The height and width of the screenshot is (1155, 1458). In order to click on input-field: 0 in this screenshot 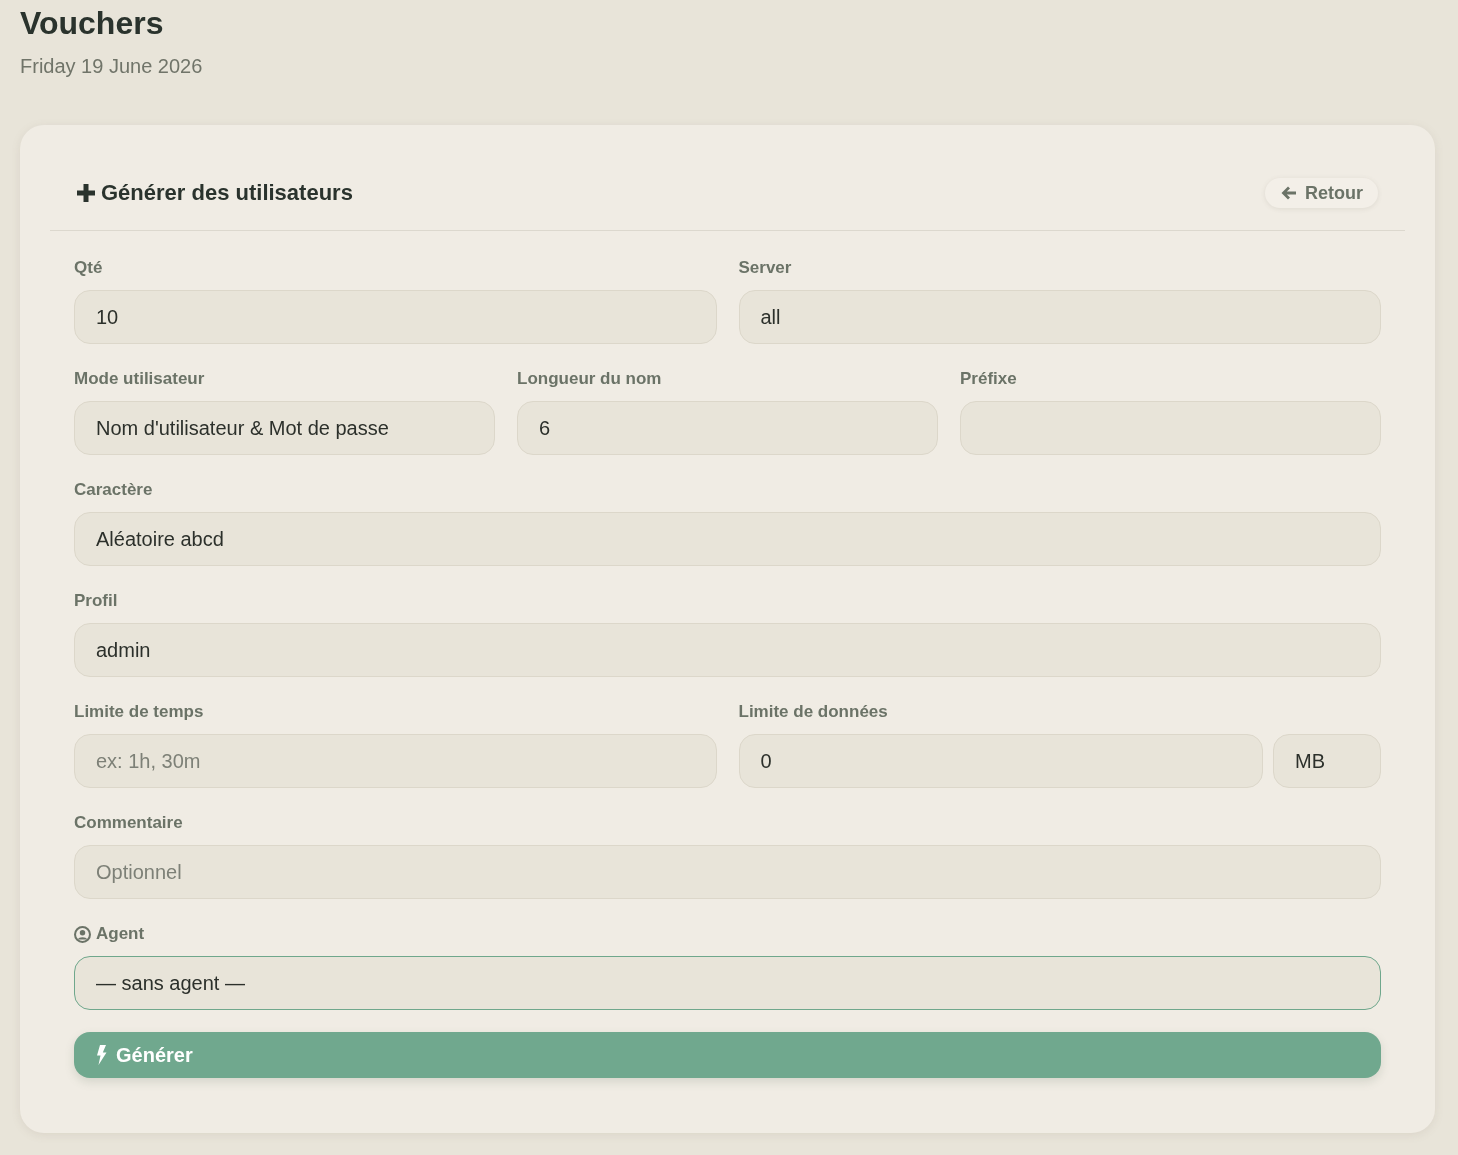, I will do `click(1000, 761)`.